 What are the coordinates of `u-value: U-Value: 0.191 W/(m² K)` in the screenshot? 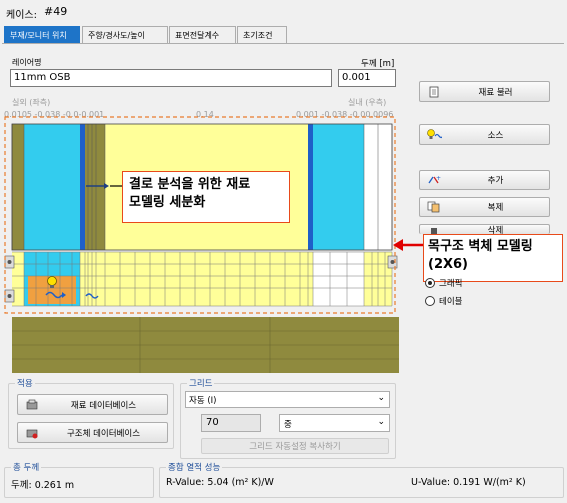 It's located at (468, 482).